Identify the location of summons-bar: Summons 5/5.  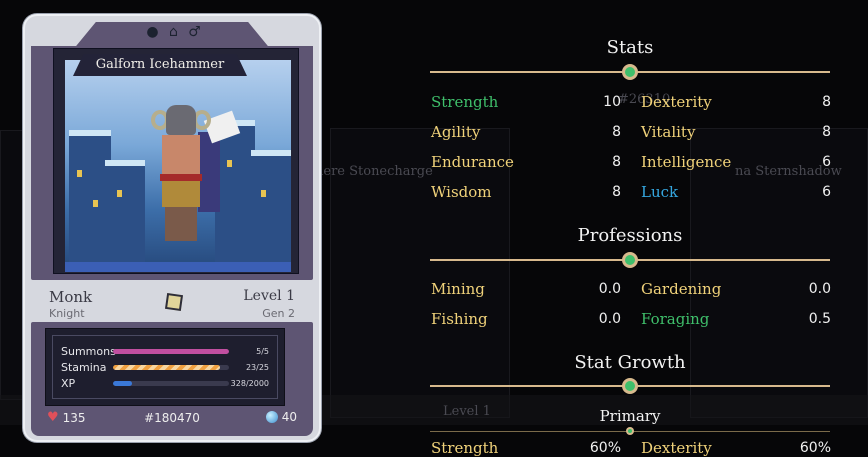
(165, 351).